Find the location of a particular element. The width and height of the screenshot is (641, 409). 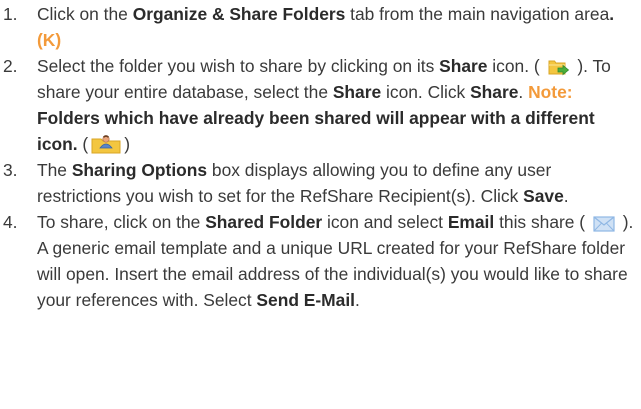

folder-share-icon is located at coordinates (559, 66).